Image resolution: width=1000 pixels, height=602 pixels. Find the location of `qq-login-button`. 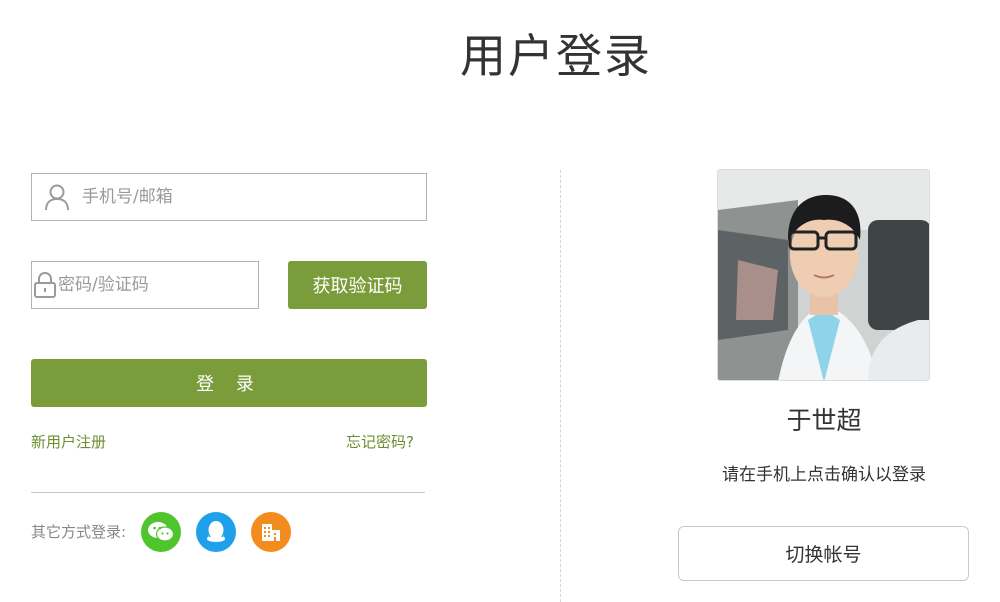

qq-login-button is located at coordinates (216, 532).